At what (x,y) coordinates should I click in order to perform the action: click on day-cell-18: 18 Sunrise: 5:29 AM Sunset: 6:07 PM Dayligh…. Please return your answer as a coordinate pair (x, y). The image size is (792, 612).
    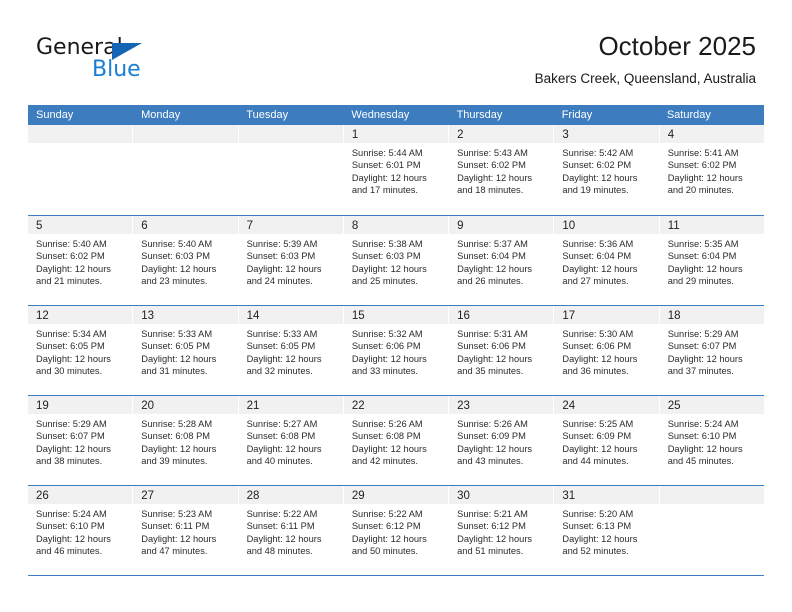
    Looking at the image, I should click on (711, 350).